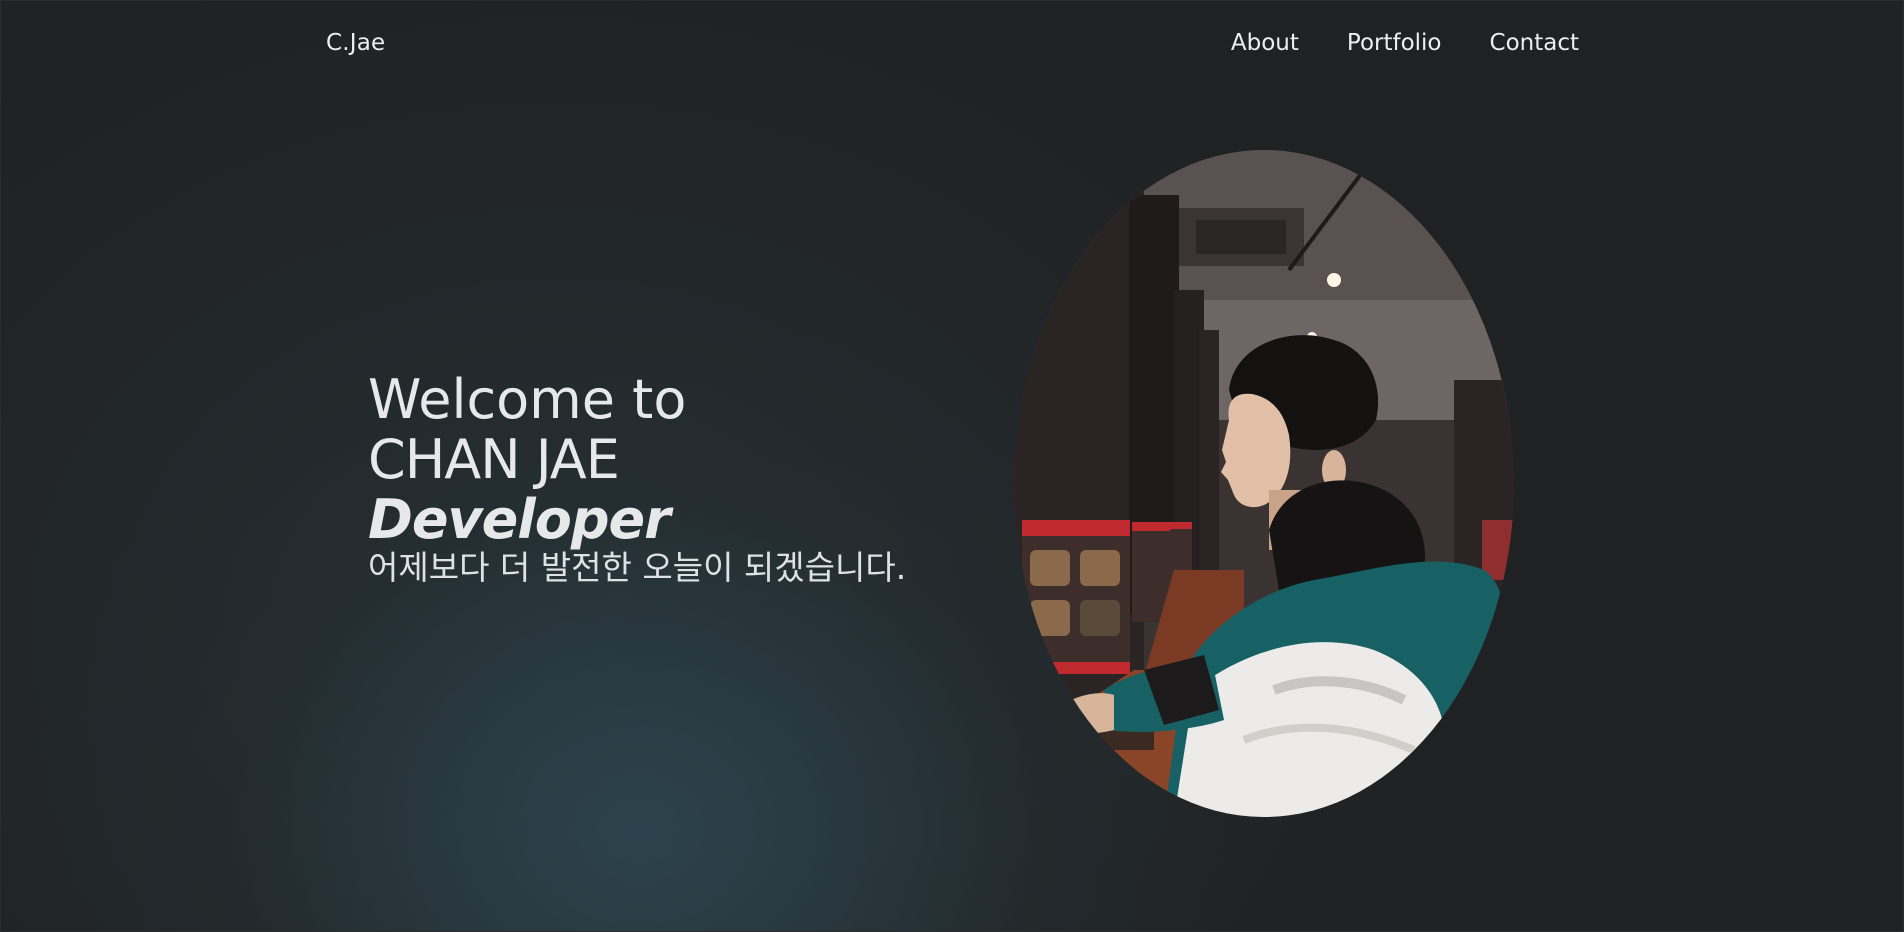  What do you see at coordinates (519, 519) in the screenshot?
I see `hero-role: Developer` at bounding box center [519, 519].